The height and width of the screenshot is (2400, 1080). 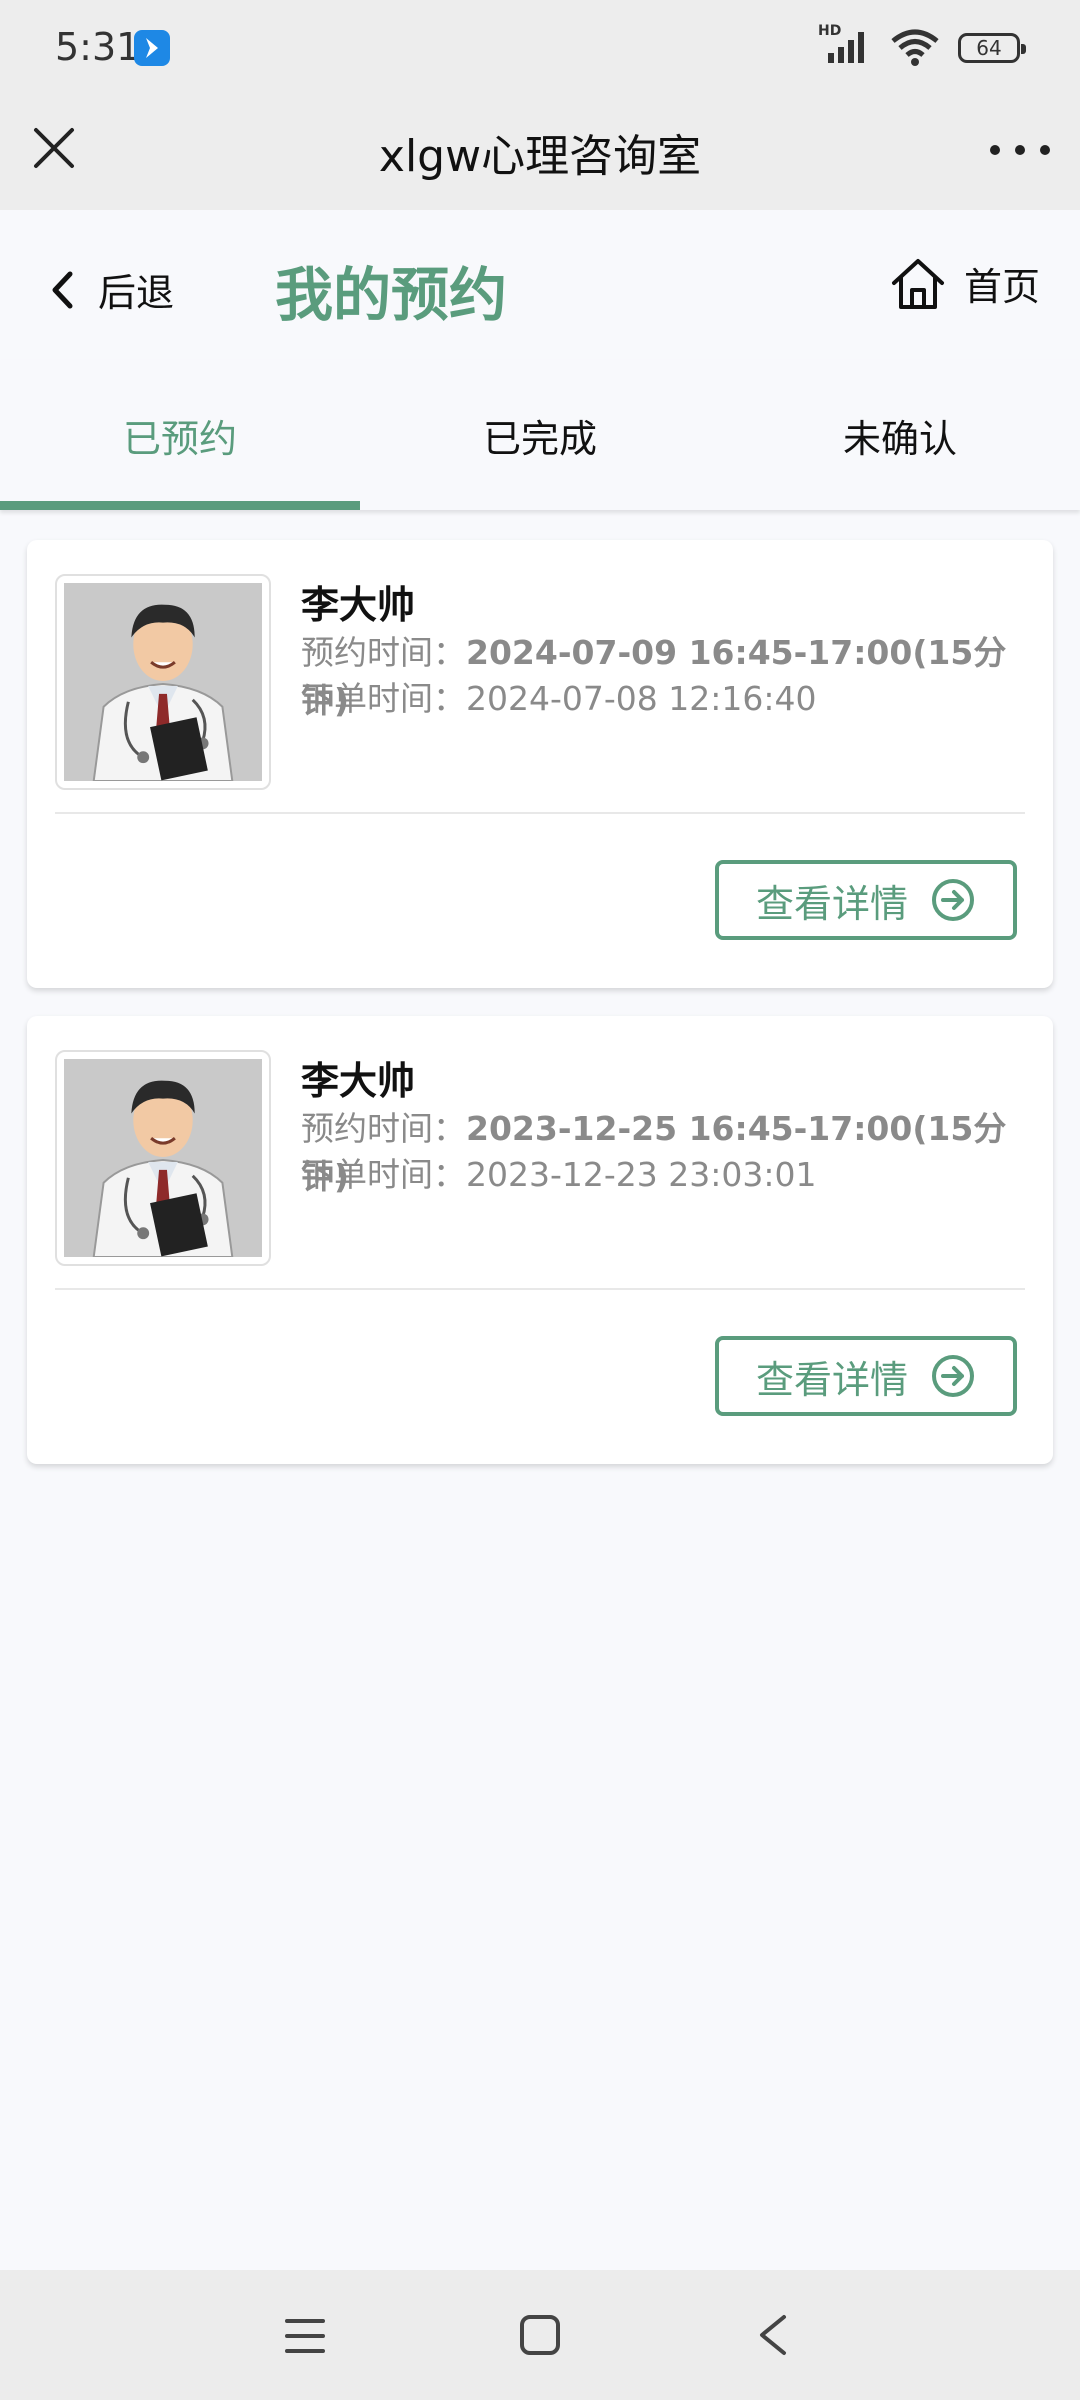 What do you see at coordinates (641, 1174) in the screenshot?
I see `order-time-value: 2023-12-23 23:03:01` at bounding box center [641, 1174].